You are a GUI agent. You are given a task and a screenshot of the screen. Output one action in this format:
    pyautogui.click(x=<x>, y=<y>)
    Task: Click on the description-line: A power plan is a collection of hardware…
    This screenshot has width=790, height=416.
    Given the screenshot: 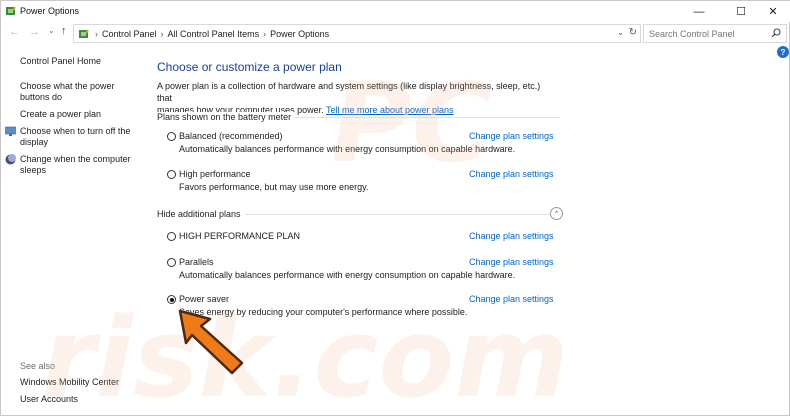 What is the action you would take?
    pyautogui.click(x=349, y=92)
    